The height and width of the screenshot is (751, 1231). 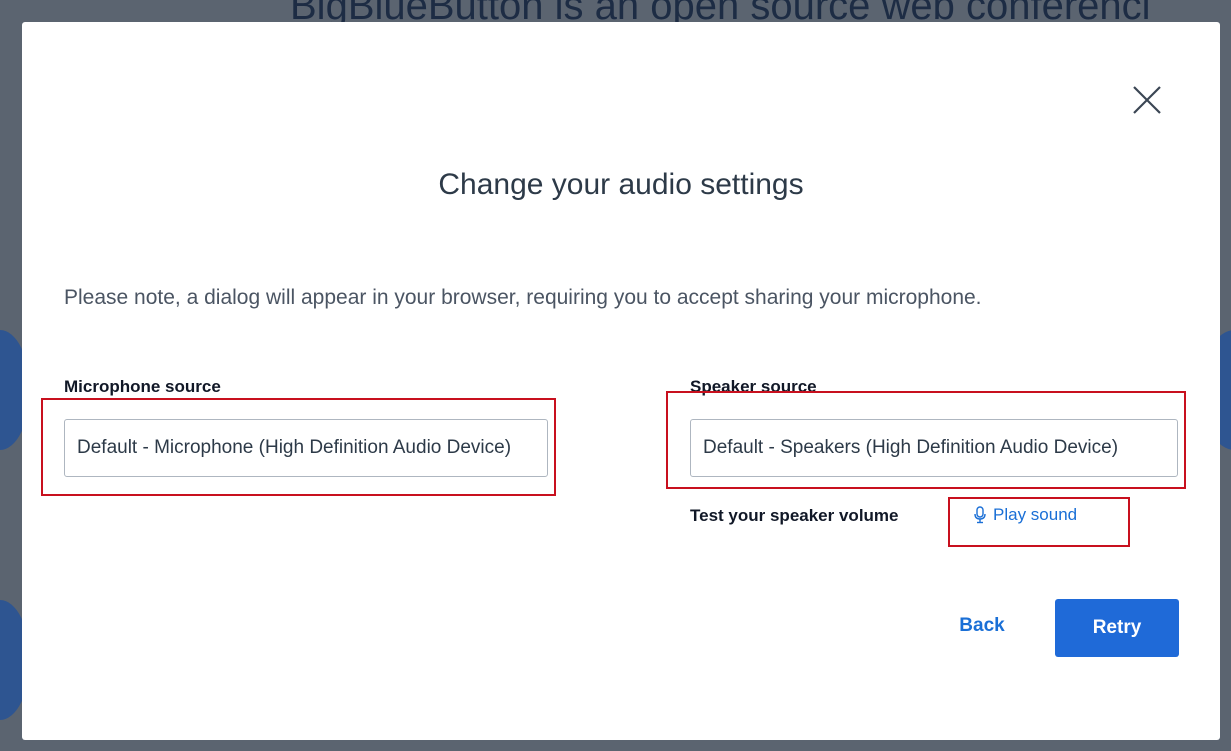 What do you see at coordinates (1117, 628) in the screenshot?
I see `retry-button: Retry` at bounding box center [1117, 628].